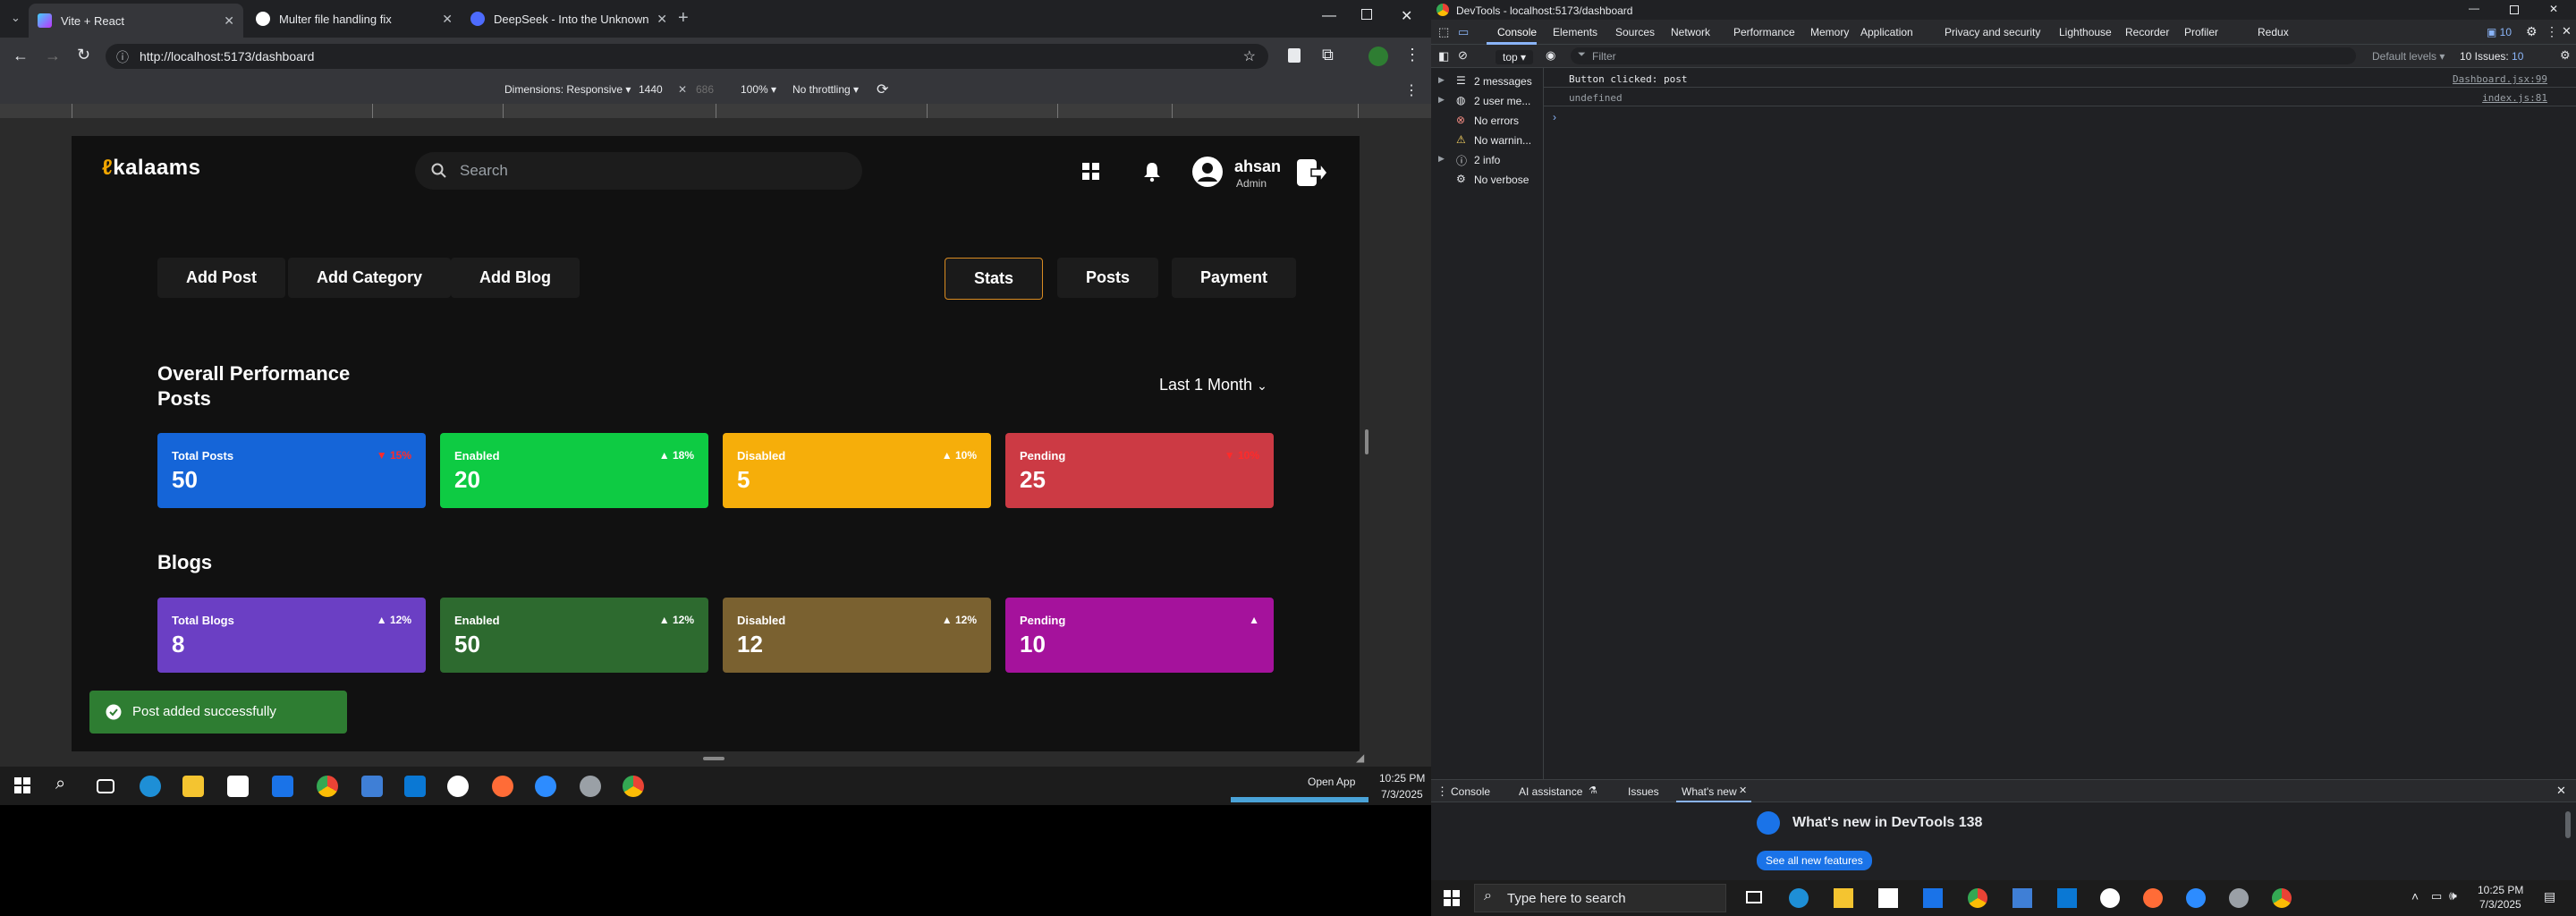 Image resolution: width=2576 pixels, height=916 pixels. Describe the element at coordinates (1443, 32) in the screenshot. I see `inspect-element-icon: ⬚` at that location.